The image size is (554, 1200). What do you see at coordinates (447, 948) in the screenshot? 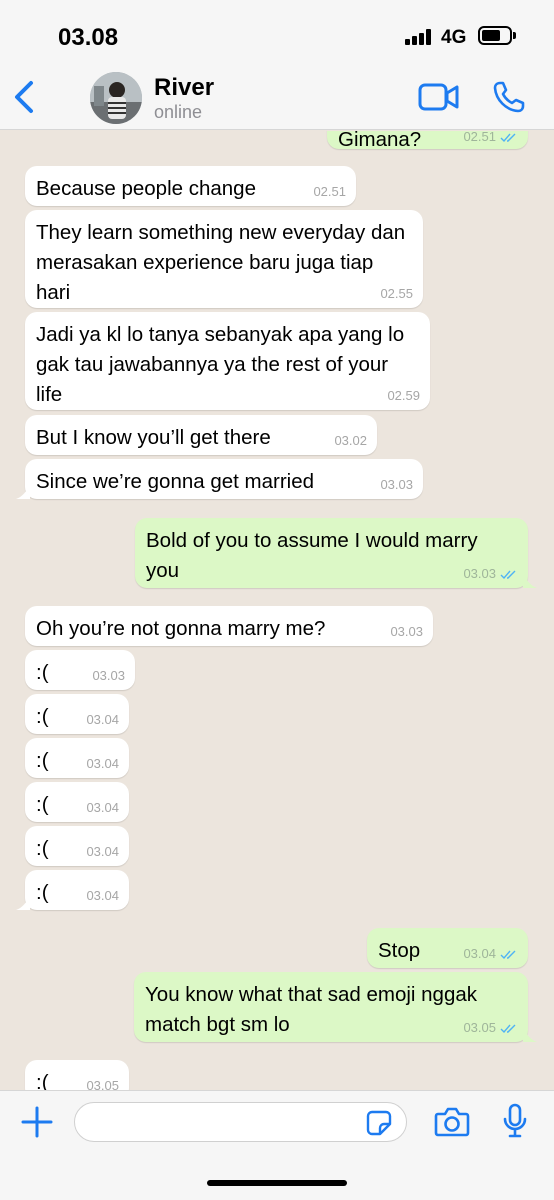
I see `message-bubble: Stop 03.04` at bounding box center [447, 948].